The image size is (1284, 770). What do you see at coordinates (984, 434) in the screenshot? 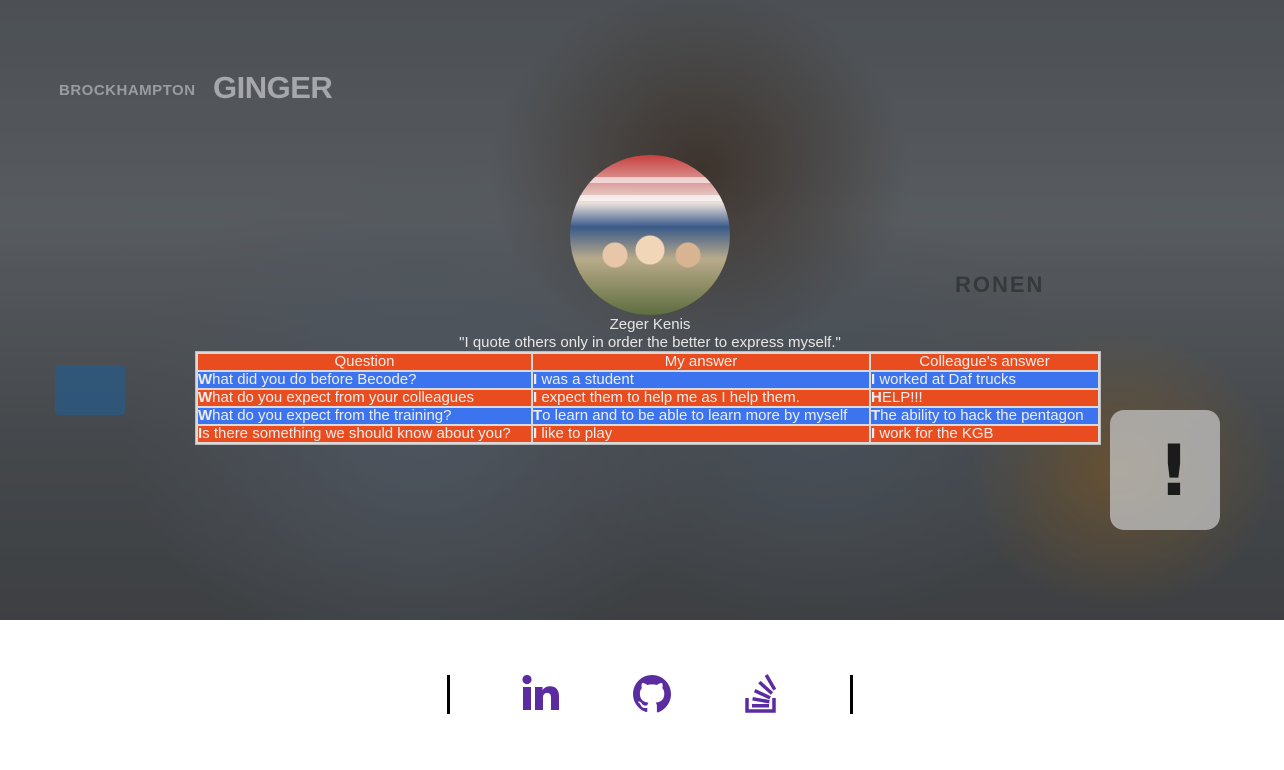
I see `table-cell-colleague-answer: I work for the KGB` at bounding box center [984, 434].